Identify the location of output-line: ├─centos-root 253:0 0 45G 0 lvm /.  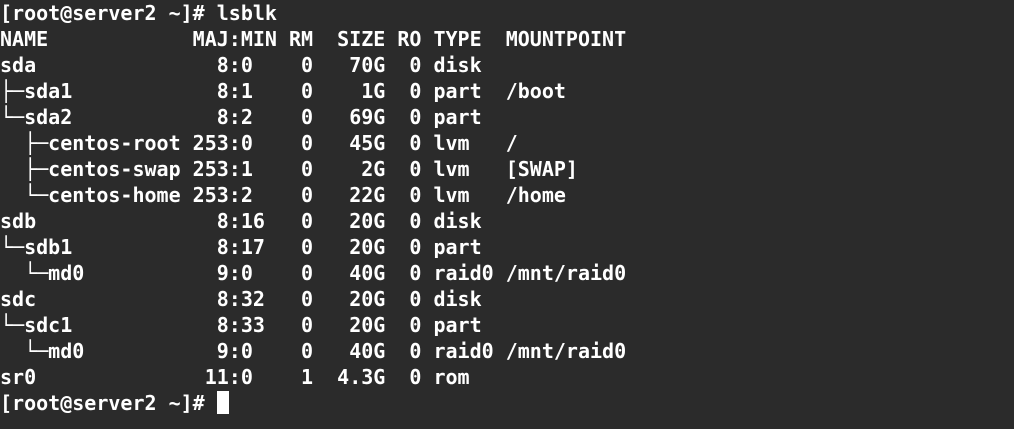
(259, 143).